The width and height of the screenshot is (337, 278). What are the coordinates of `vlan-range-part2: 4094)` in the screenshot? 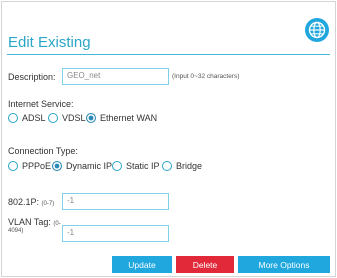 It's located at (16, 231).